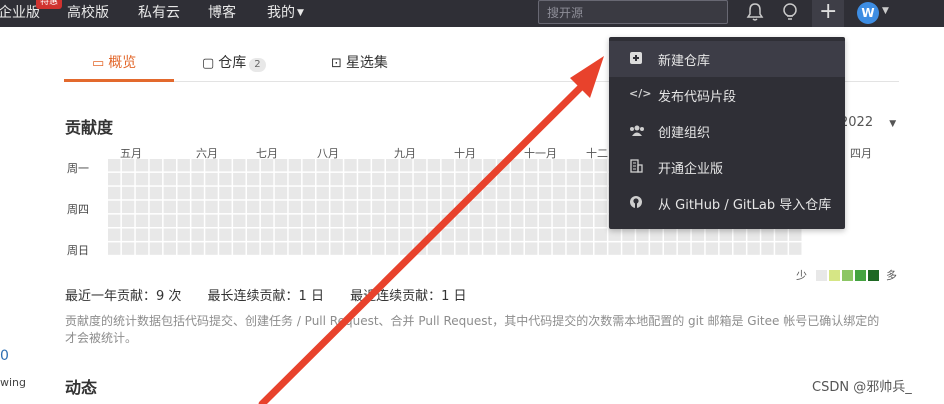  I want to click on nav-blog: 博客, so click(222, 12).